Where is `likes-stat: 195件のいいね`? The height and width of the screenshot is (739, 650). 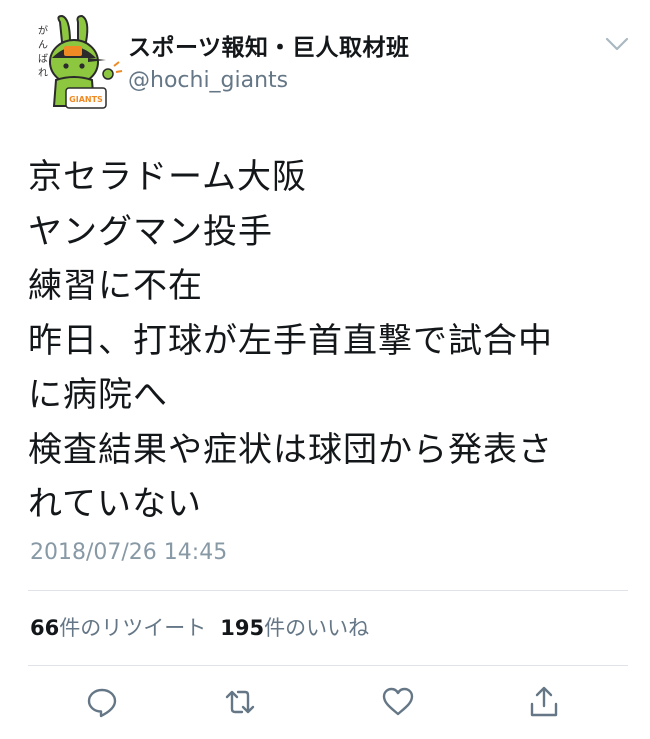
likes-stat: 195件のいいね is located at coordinates (294, 628).